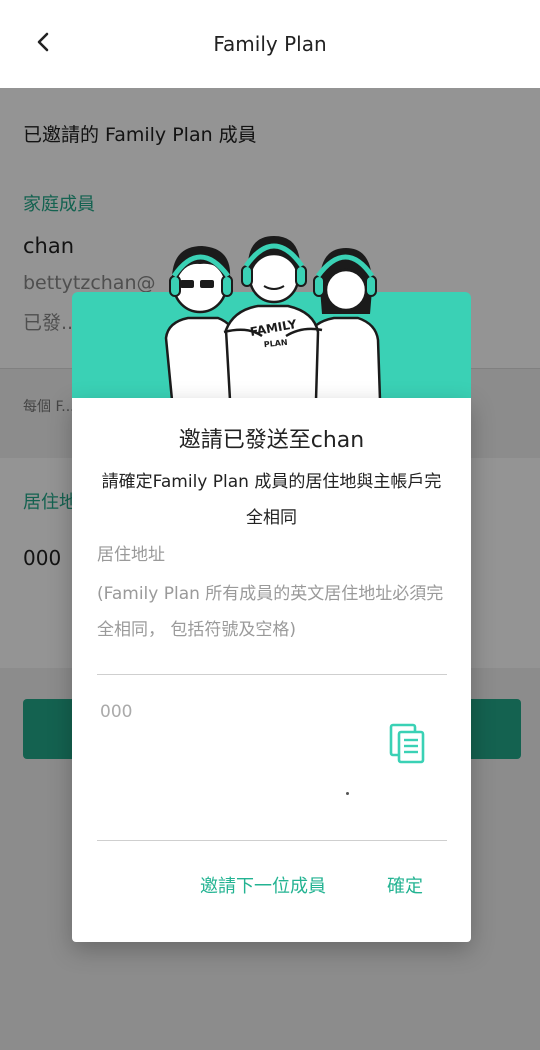 The height and width of the screenshot is (1050, 540). I want to click on chevron-left-icon, so click(43, 42).